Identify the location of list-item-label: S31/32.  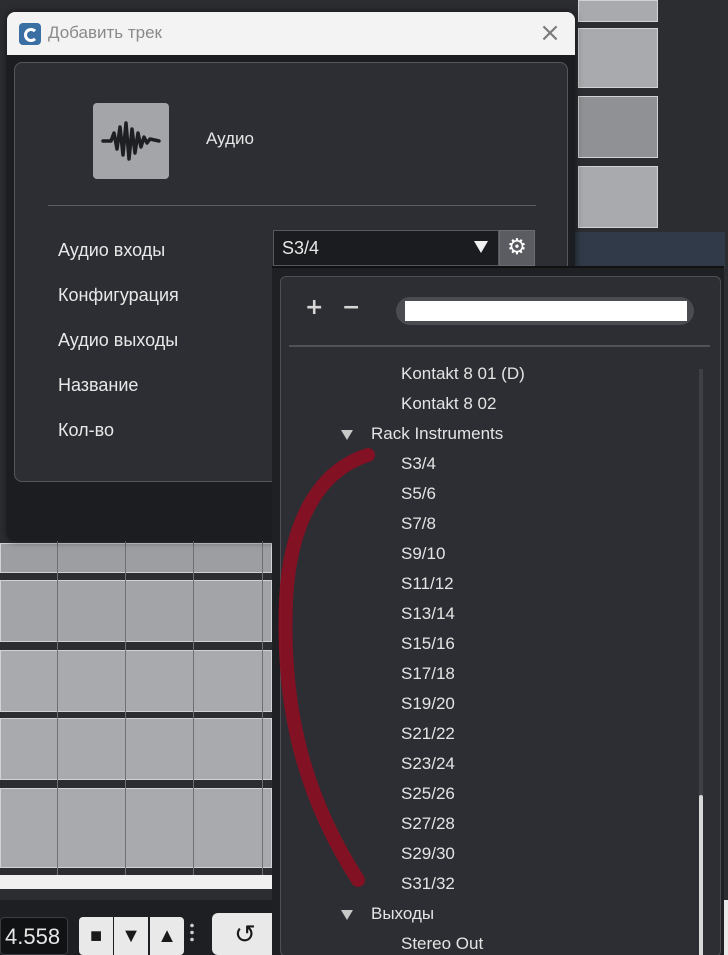
(428, 883).